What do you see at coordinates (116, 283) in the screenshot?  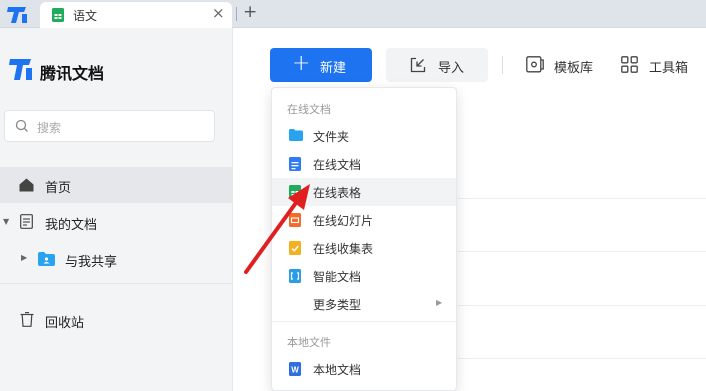 I see `divider` at bounding box center [116, 283].